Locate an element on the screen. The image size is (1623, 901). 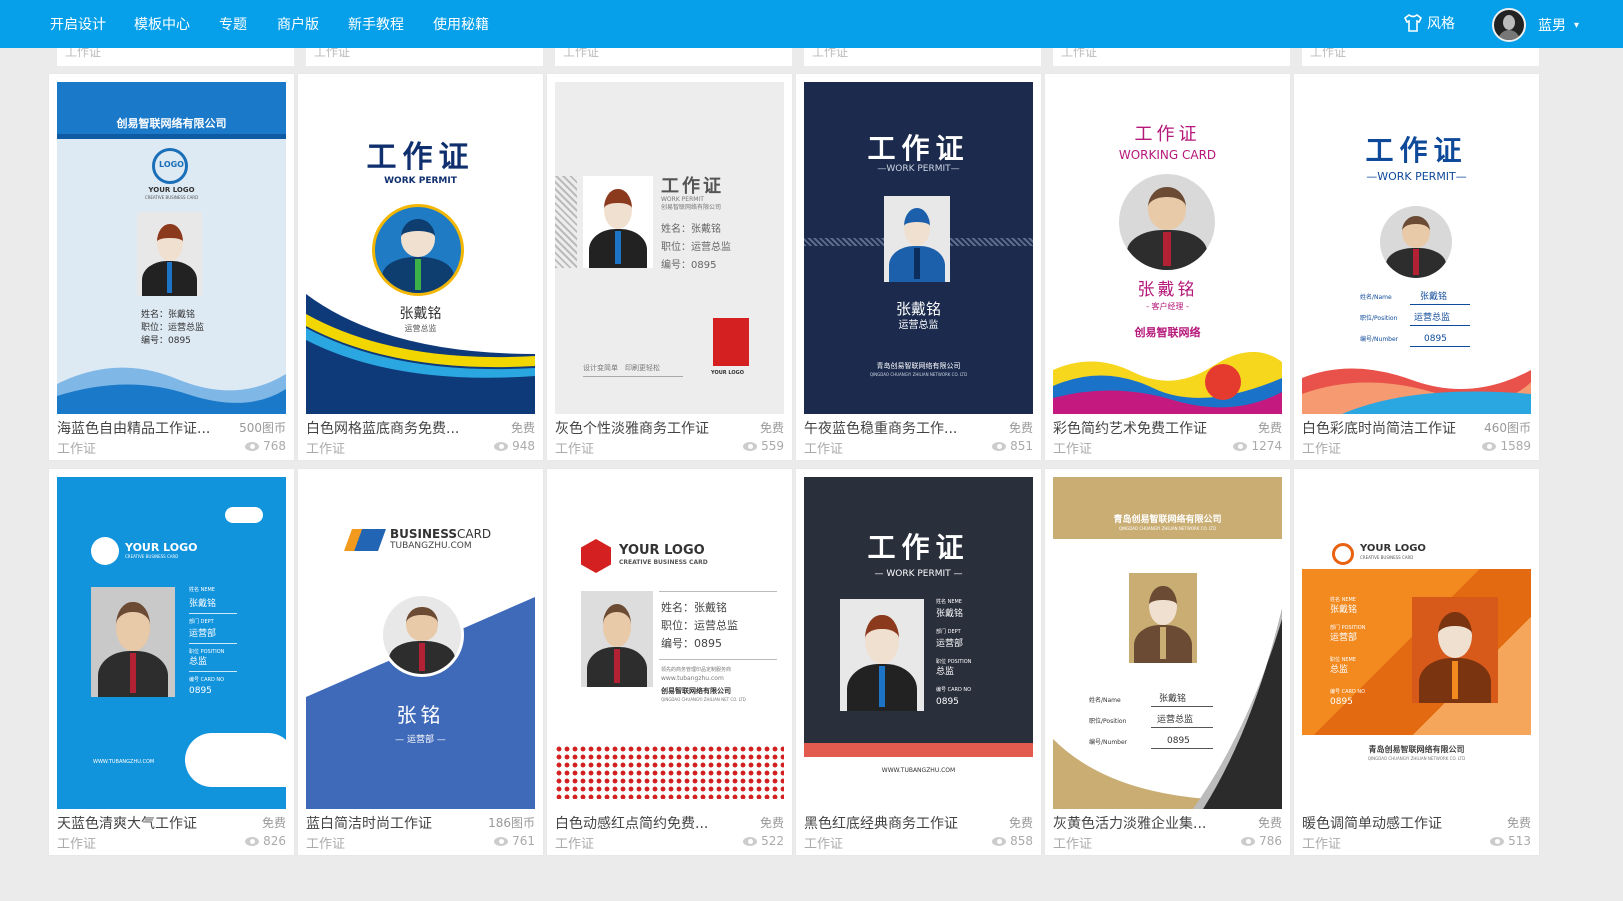
card-views: 1589 is located at coordinates (1506, 446).